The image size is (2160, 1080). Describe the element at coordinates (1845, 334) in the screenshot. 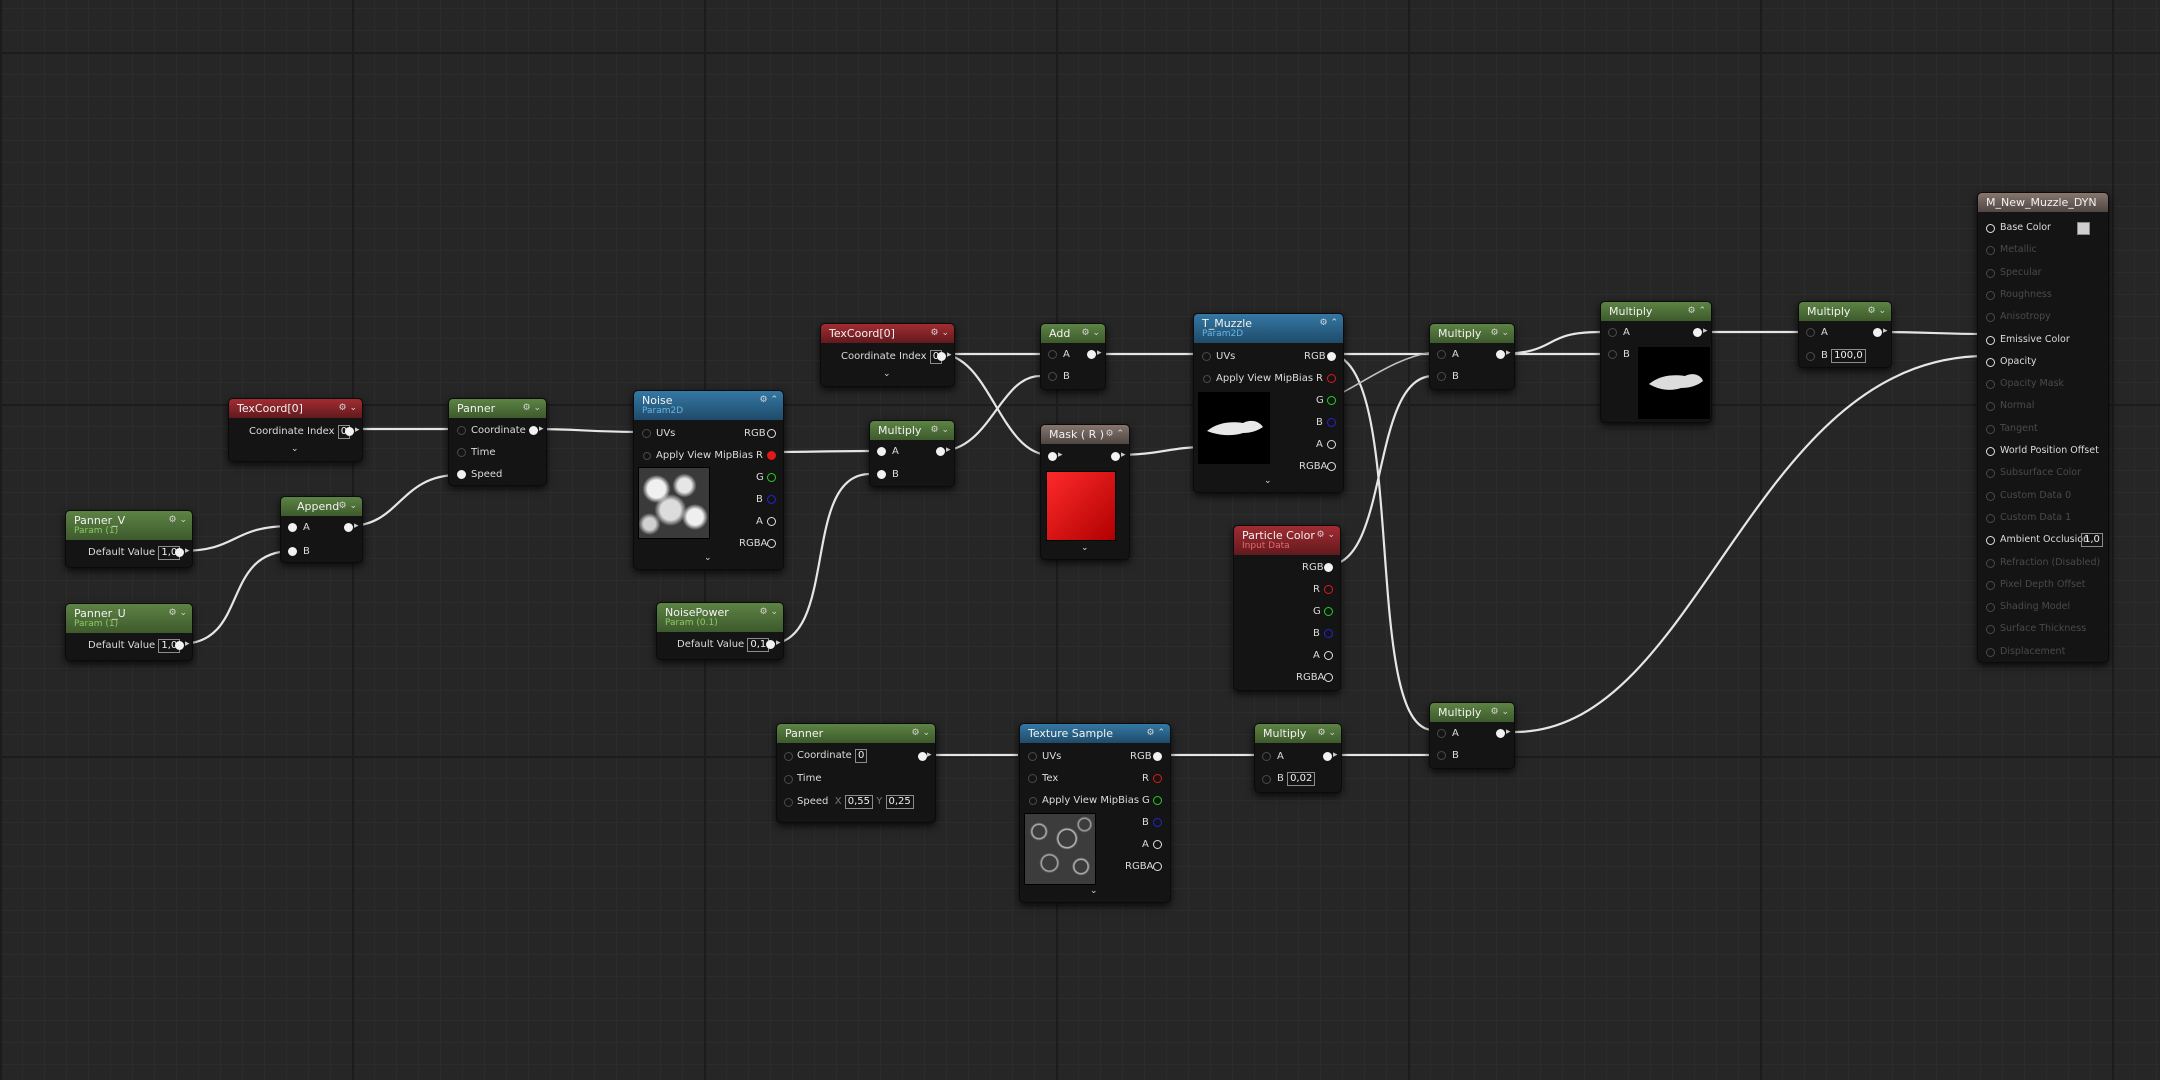

I see `multiply-node: Multiply ⚙ ⌄ A B 100,0 ▸` at that location.